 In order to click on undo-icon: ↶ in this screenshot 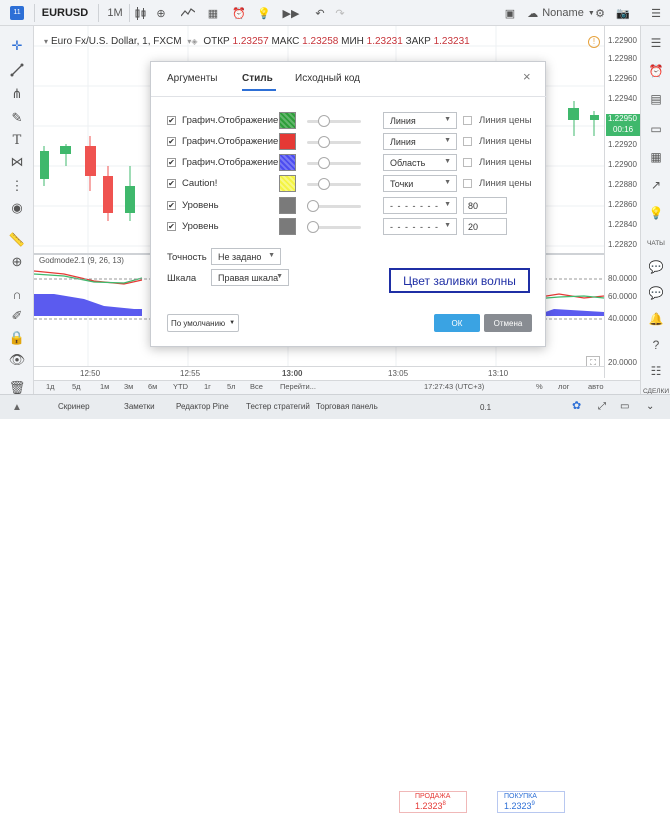, I will do `click(320, 13)`.